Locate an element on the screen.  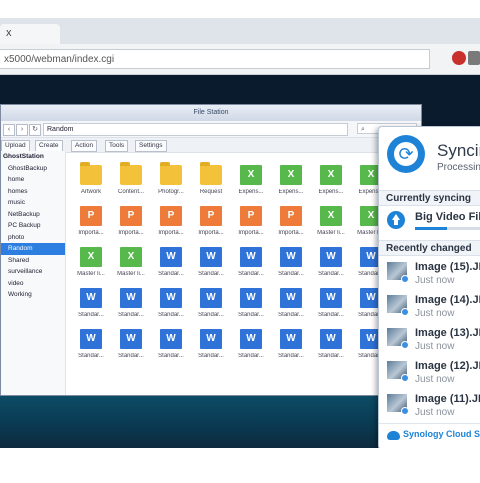
folder-icon is located at coordinates (91, 173).